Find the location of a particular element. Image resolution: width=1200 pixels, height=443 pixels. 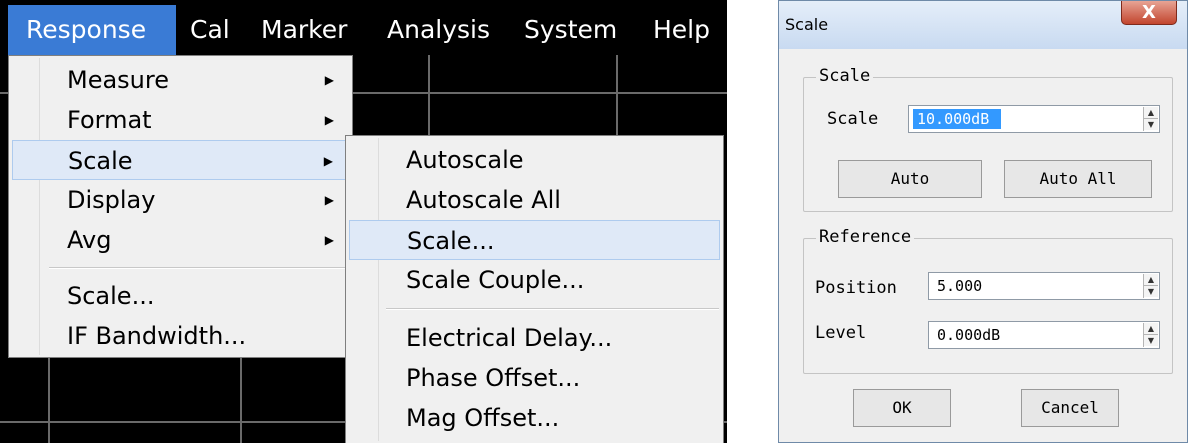

auto-all-button: Auto All is located at coordinates (1078, 179).